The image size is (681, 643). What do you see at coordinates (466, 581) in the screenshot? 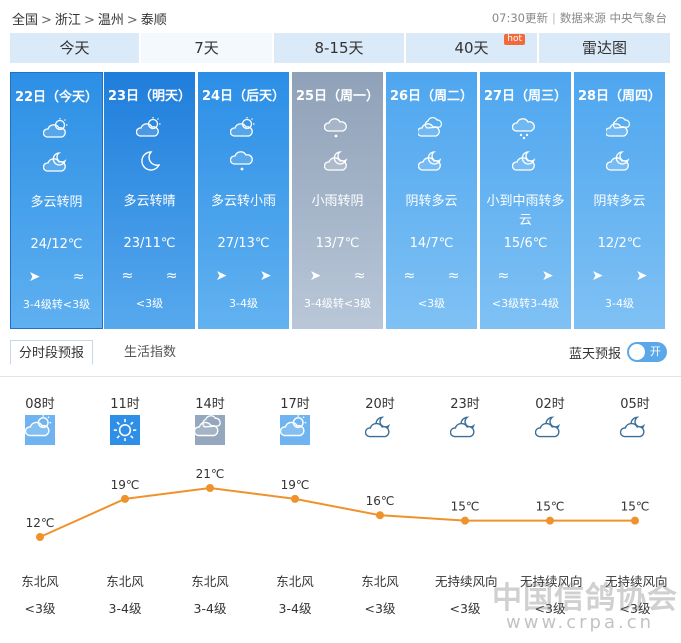
I see `wind-direction: 无持续风向` at bounding box center [466, 581].